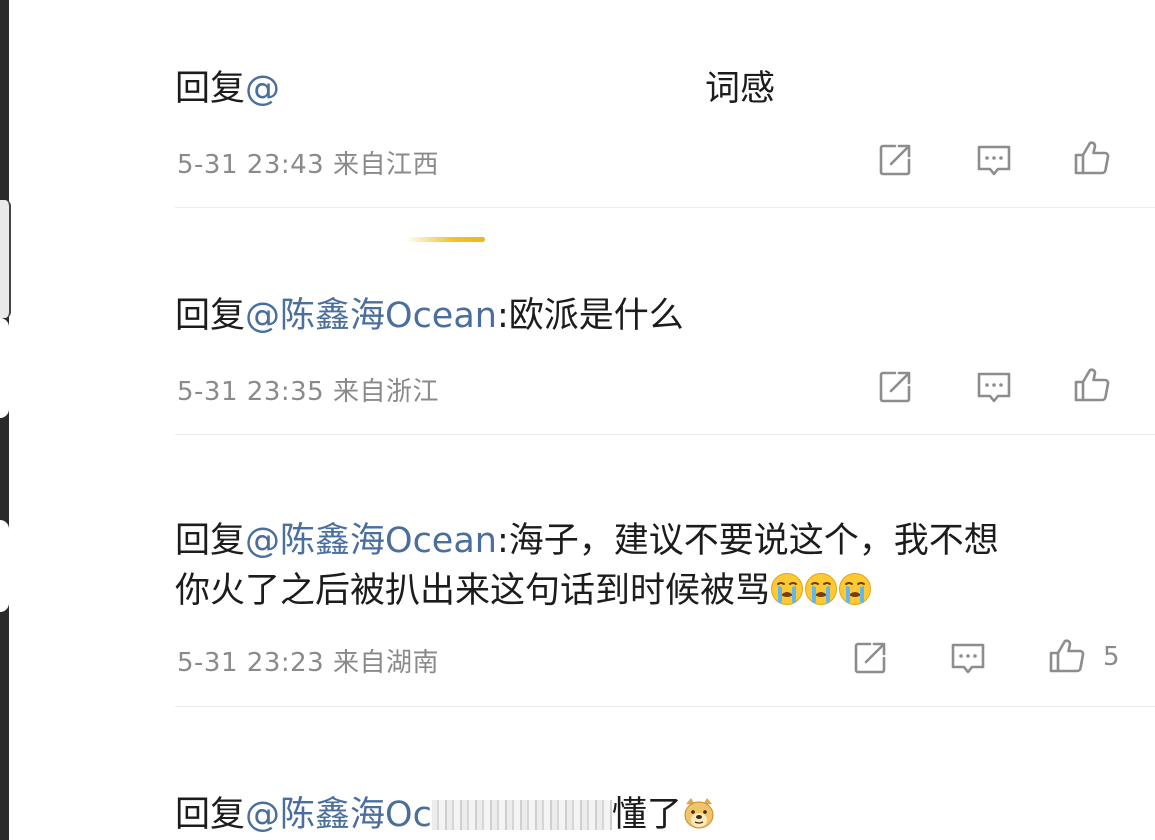 The height and width of the screenshot is (840, 1155). I want to click on smudge-mark, so click(445, 239).